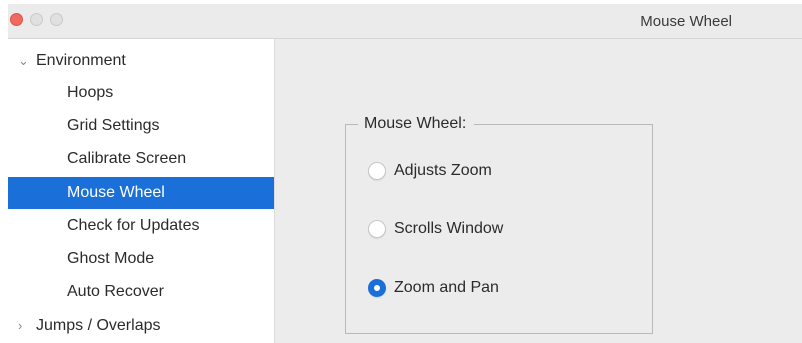 This screenshot has width=802, height=343. What do you see at coordinates (443, 170) in the screenshot?
I see `option-label: Adjusts Zoom` at bounding box center [443, 170].